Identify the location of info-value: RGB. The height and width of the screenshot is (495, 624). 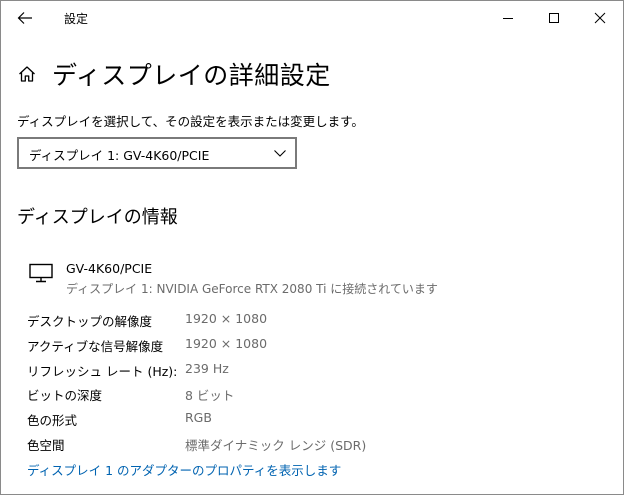
(198, 417).